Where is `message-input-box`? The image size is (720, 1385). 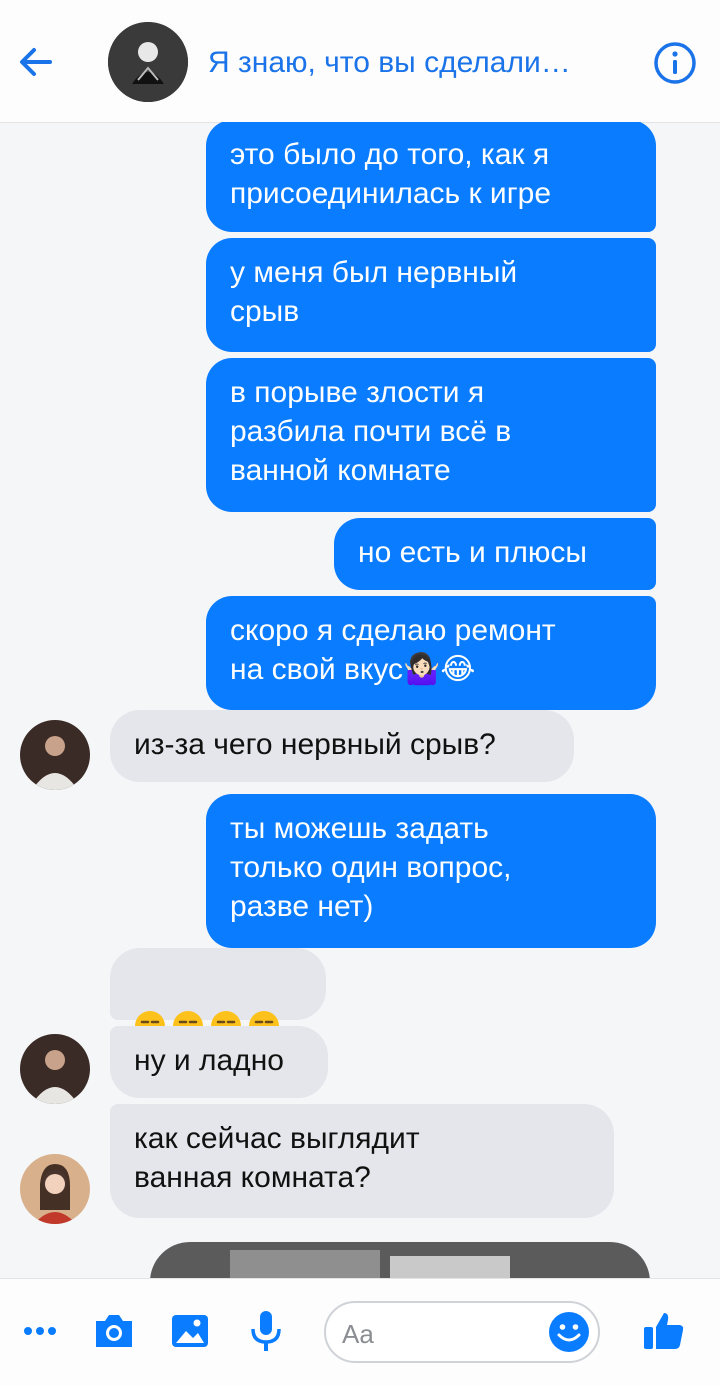
message-input-box is located at coordinates (462, 1332).